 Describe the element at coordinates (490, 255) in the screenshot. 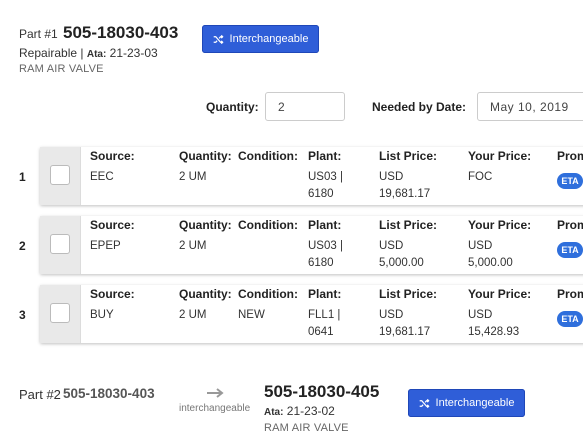

I see `your-price-value: USD 5,000.00` at that location.